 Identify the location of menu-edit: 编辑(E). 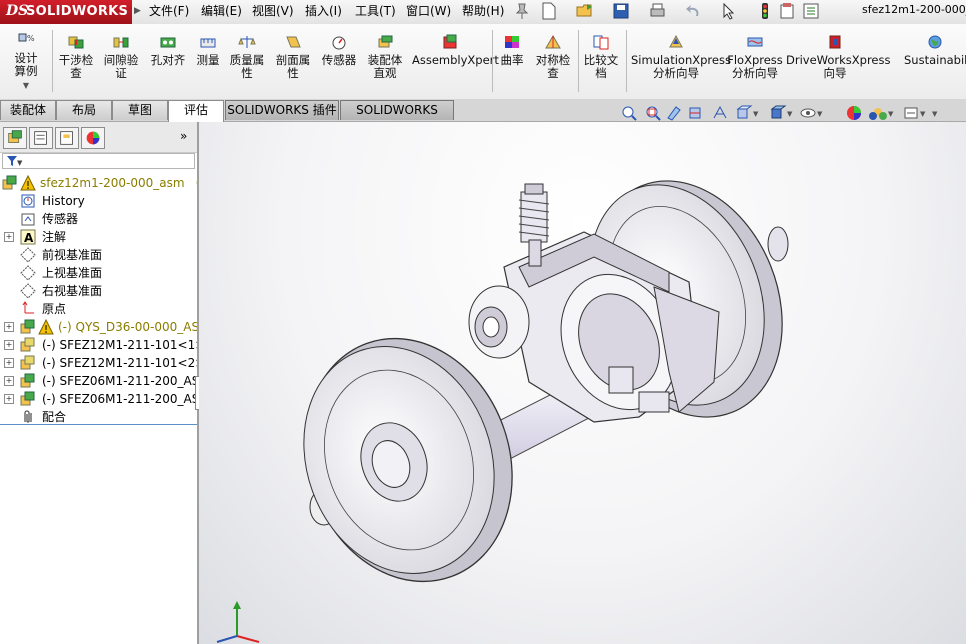
(221, 12).